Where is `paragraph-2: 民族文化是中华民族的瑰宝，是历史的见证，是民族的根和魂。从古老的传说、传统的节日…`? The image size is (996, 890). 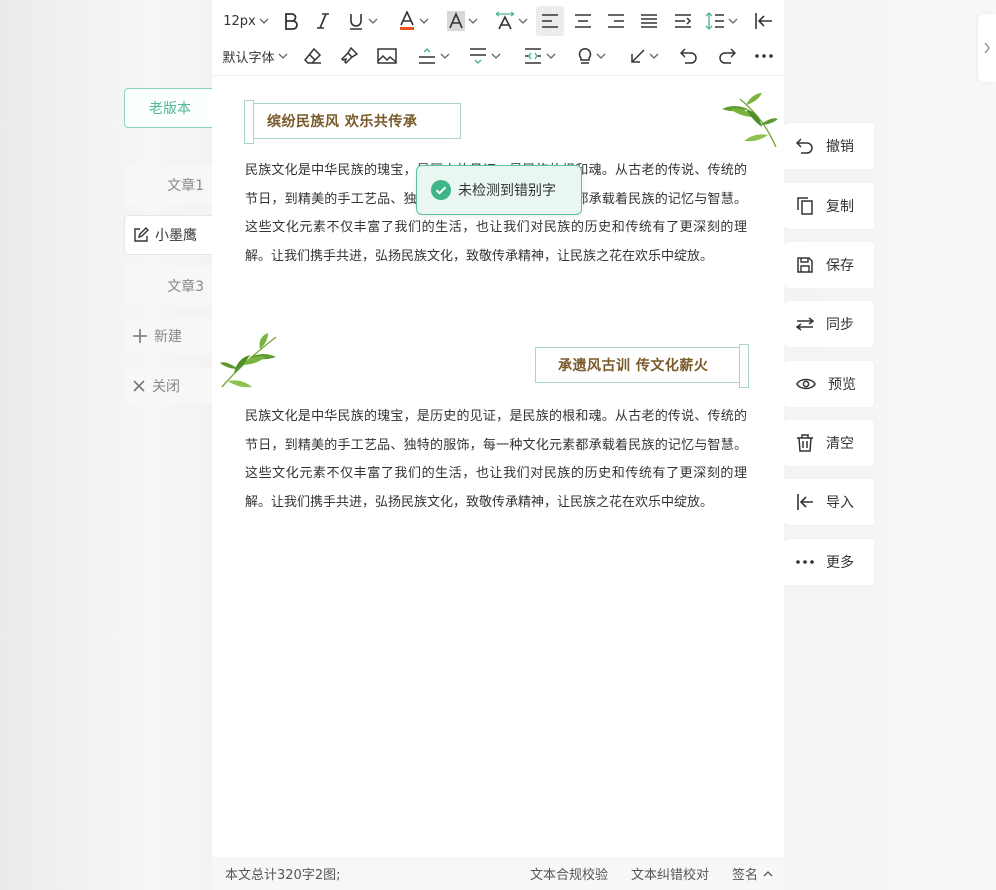 paragraph-2: 民族文化是中华民族的瑰宝，是历史的见证，是民族的根和魂。从古老的传说、传统的节日… is located at coordinates (496, 459).